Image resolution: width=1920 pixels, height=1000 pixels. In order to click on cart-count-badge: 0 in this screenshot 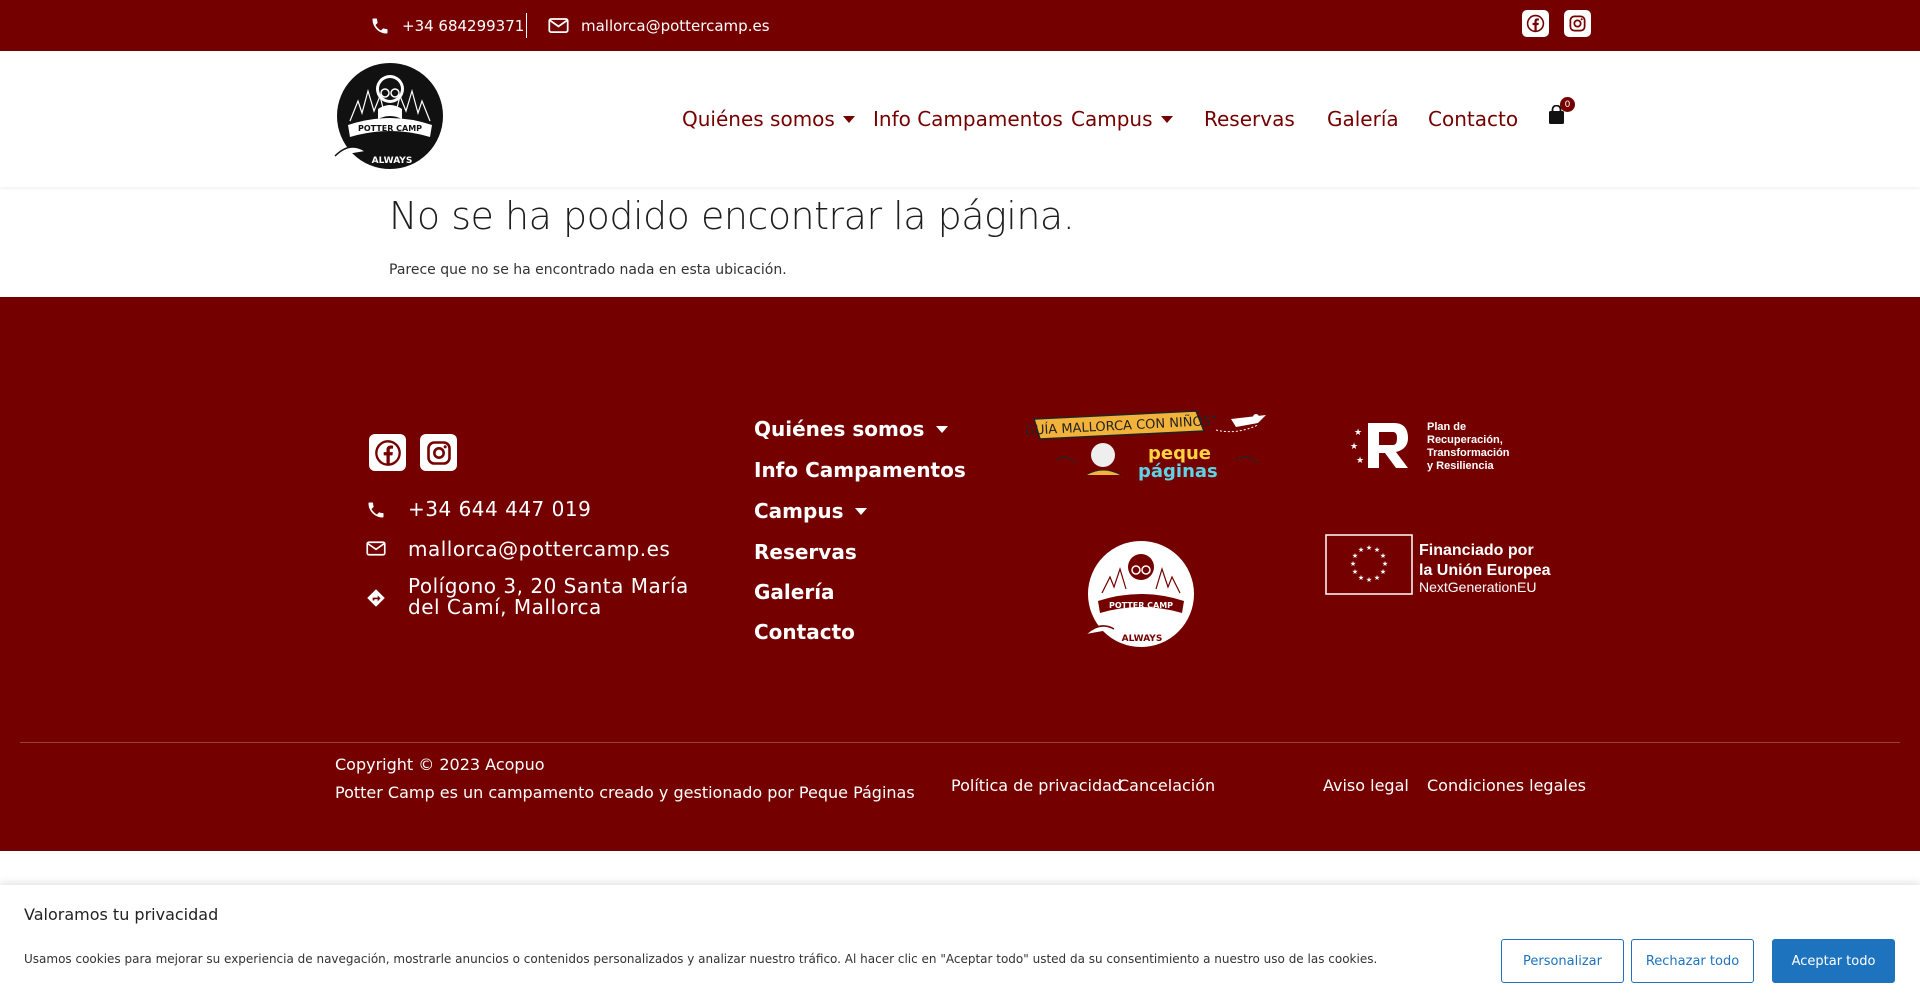, I will do `click(1567, 104)`.